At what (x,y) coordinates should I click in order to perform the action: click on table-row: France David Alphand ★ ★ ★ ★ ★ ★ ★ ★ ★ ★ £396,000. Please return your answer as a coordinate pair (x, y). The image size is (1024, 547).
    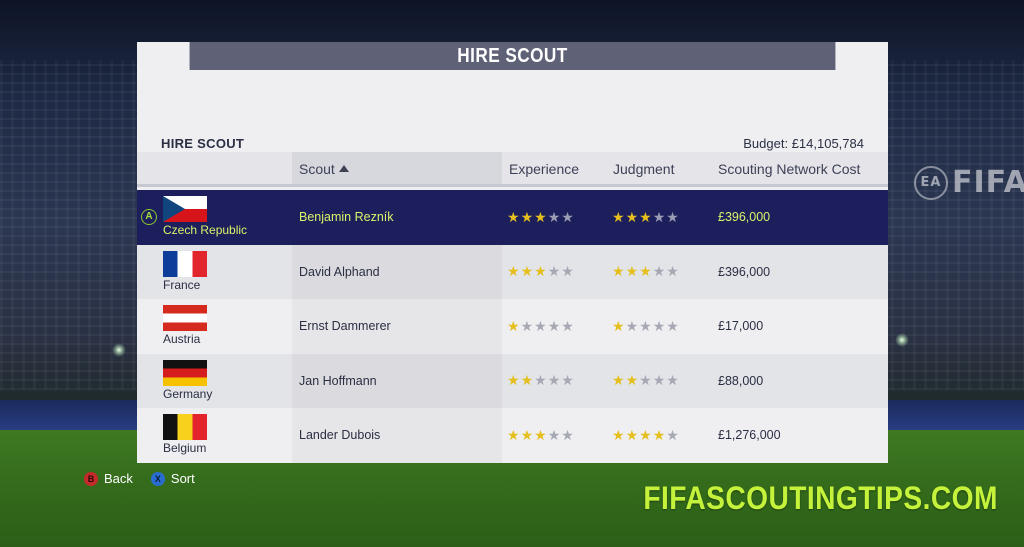
    Looking at the image, I should click on (512, 272).